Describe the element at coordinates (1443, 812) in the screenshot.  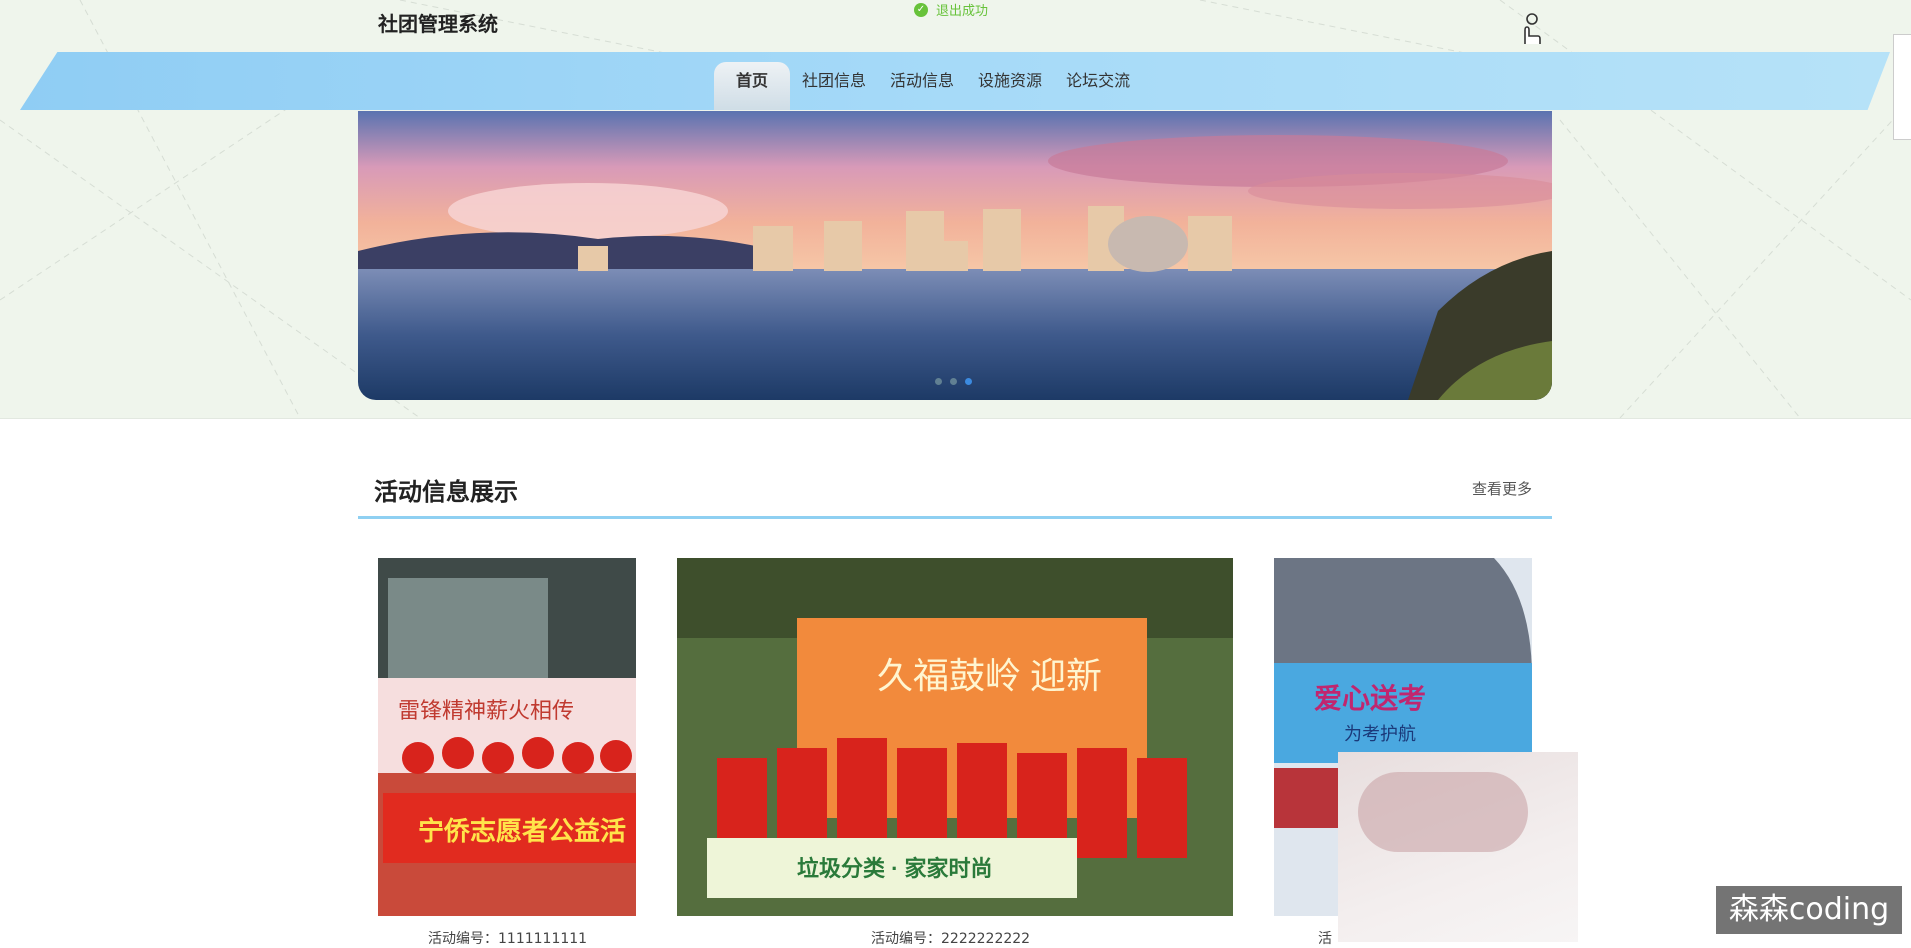
I see `video-thumbnail-blur` at that location.